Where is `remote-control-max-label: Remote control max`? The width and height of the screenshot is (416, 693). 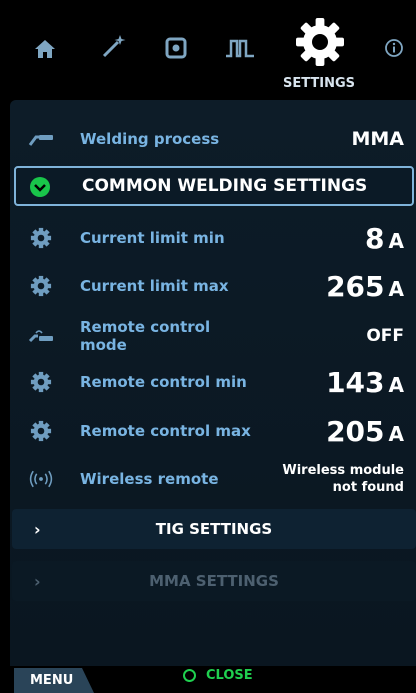 remote-control-max-label: Remote control max is located at coordinates (165, 431).